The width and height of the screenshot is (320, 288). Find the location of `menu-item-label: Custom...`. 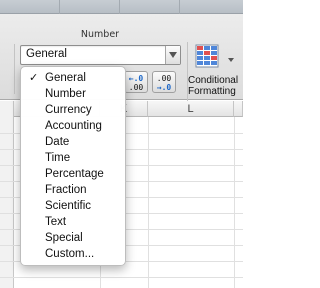

menu-item-label: Custom... is located at coordinates (70, 254).